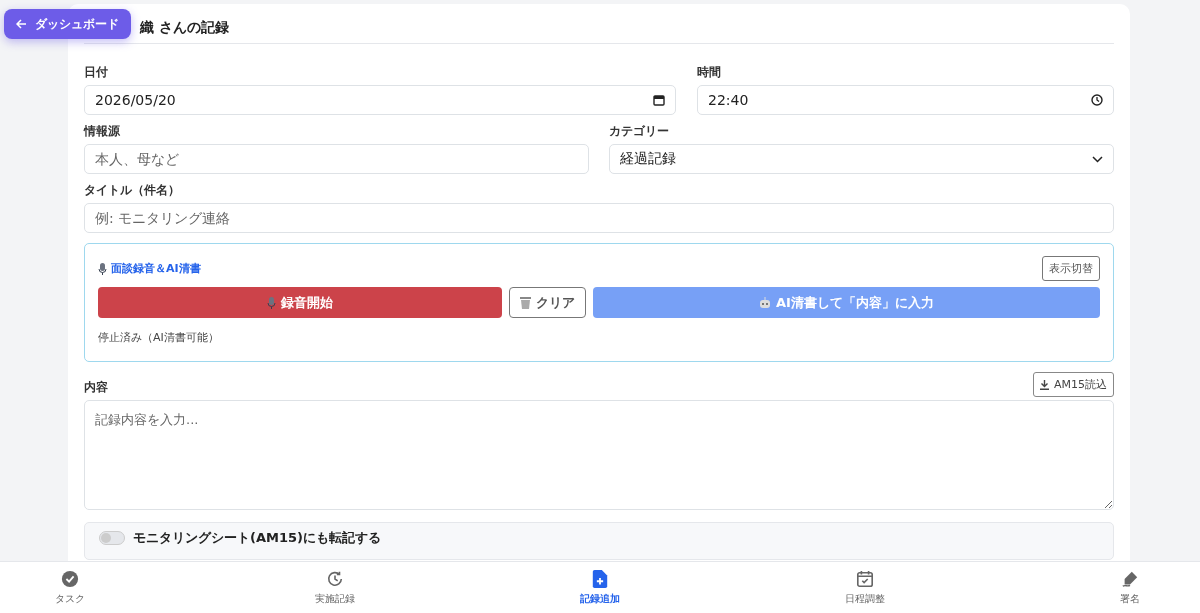 This screenshot has height=613, width=1200. Describe the element at coordinates (547, 302) in the screenshot. I see `clear-button: クリア` at that location.